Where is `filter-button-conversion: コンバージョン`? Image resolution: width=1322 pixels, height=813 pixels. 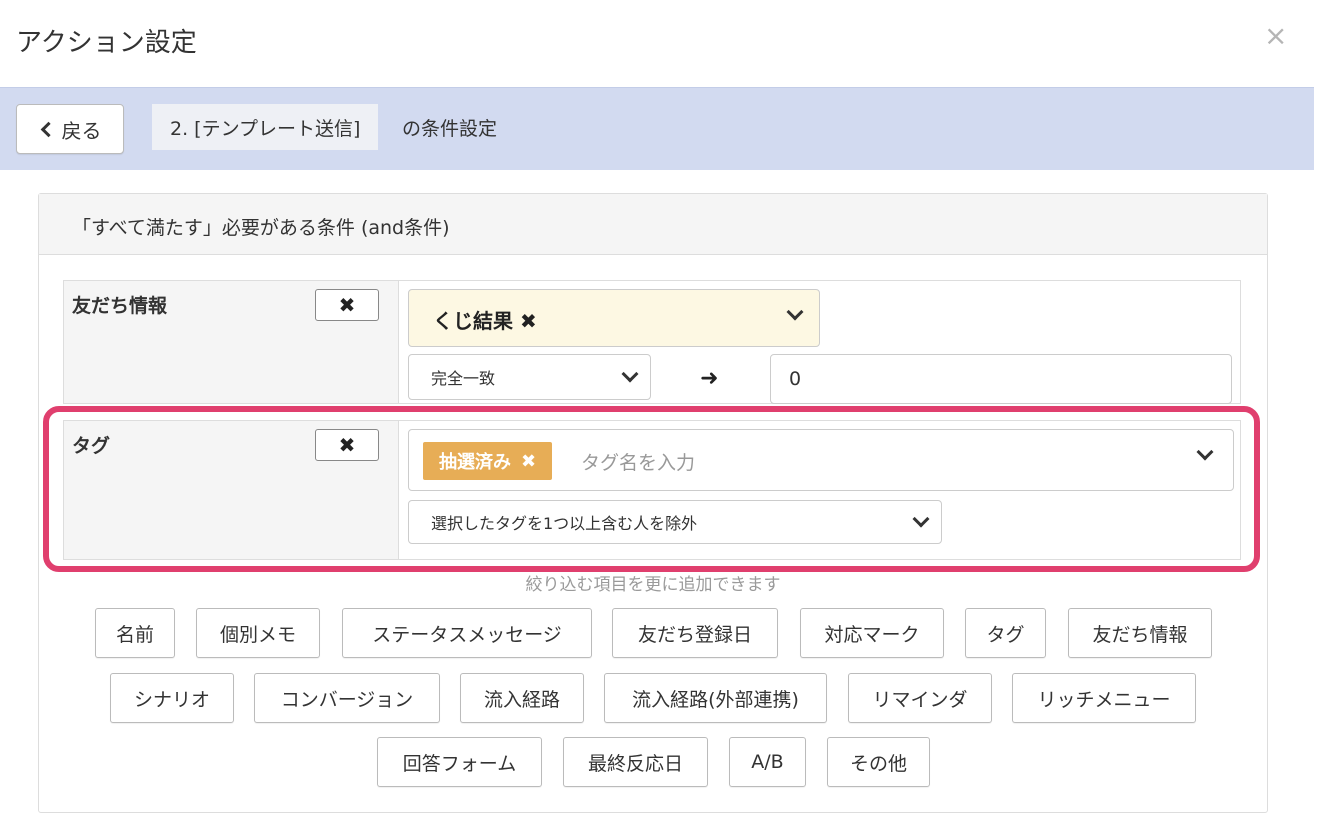 filter-button-conversion: コンバージョン is located at coordinates (347, 698).